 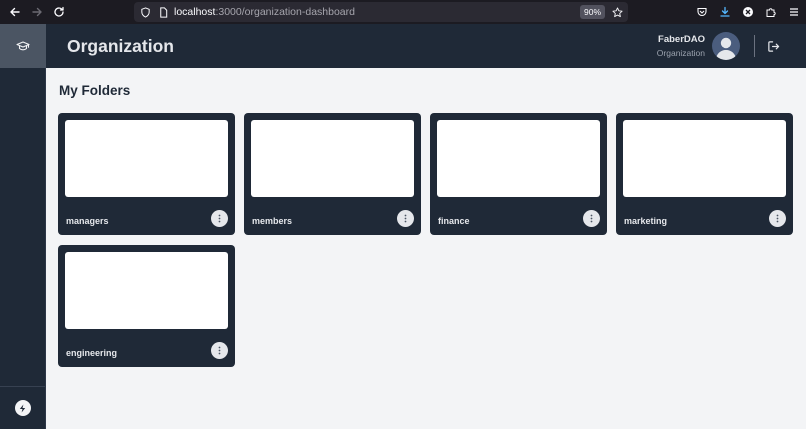 I want to click on download-icon, so click(x=724, y=11).